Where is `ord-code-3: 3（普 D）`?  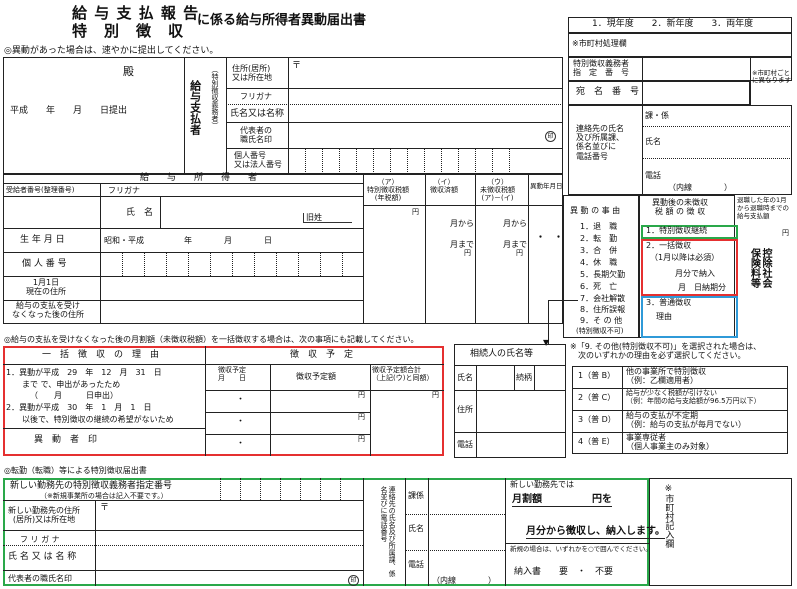 ord-code-3: 3（普 D） is located at coordinates (597, 419).